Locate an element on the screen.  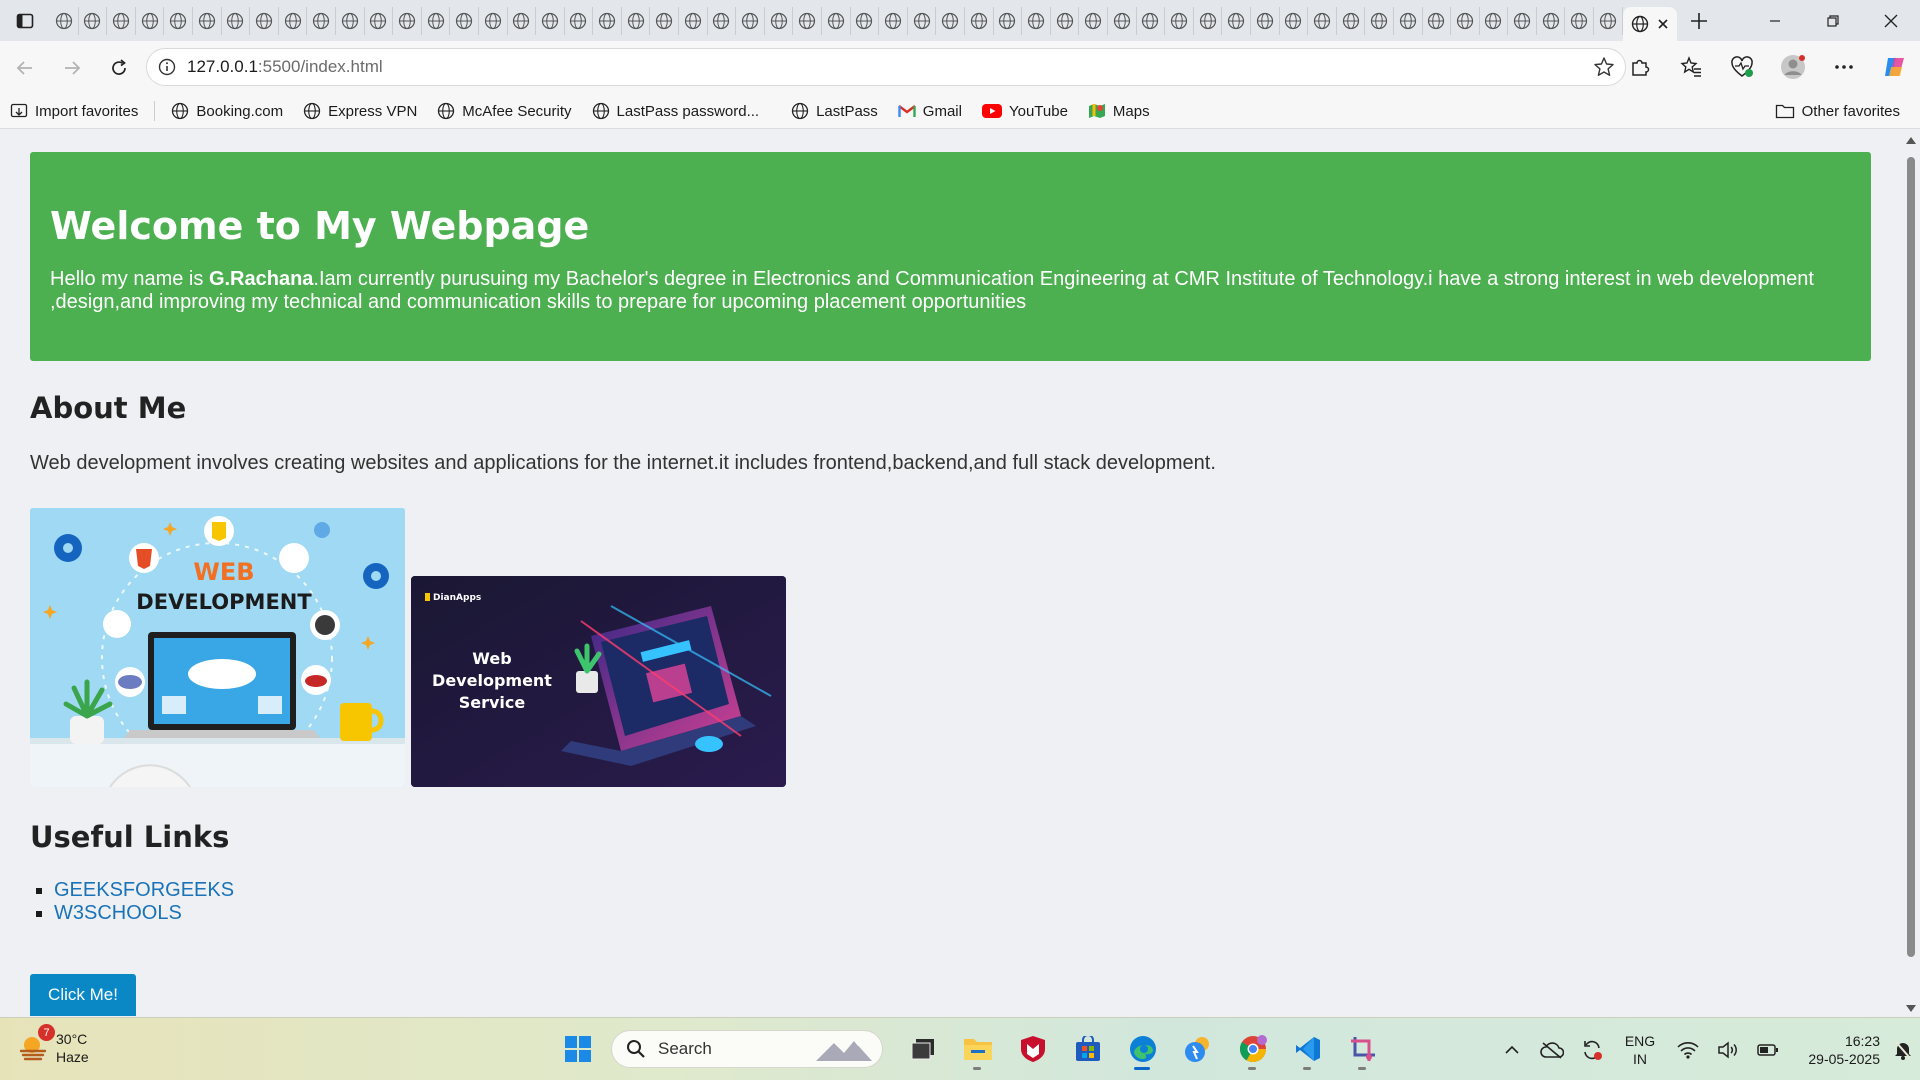
battery-button is located at coordinates (1768, 1050).